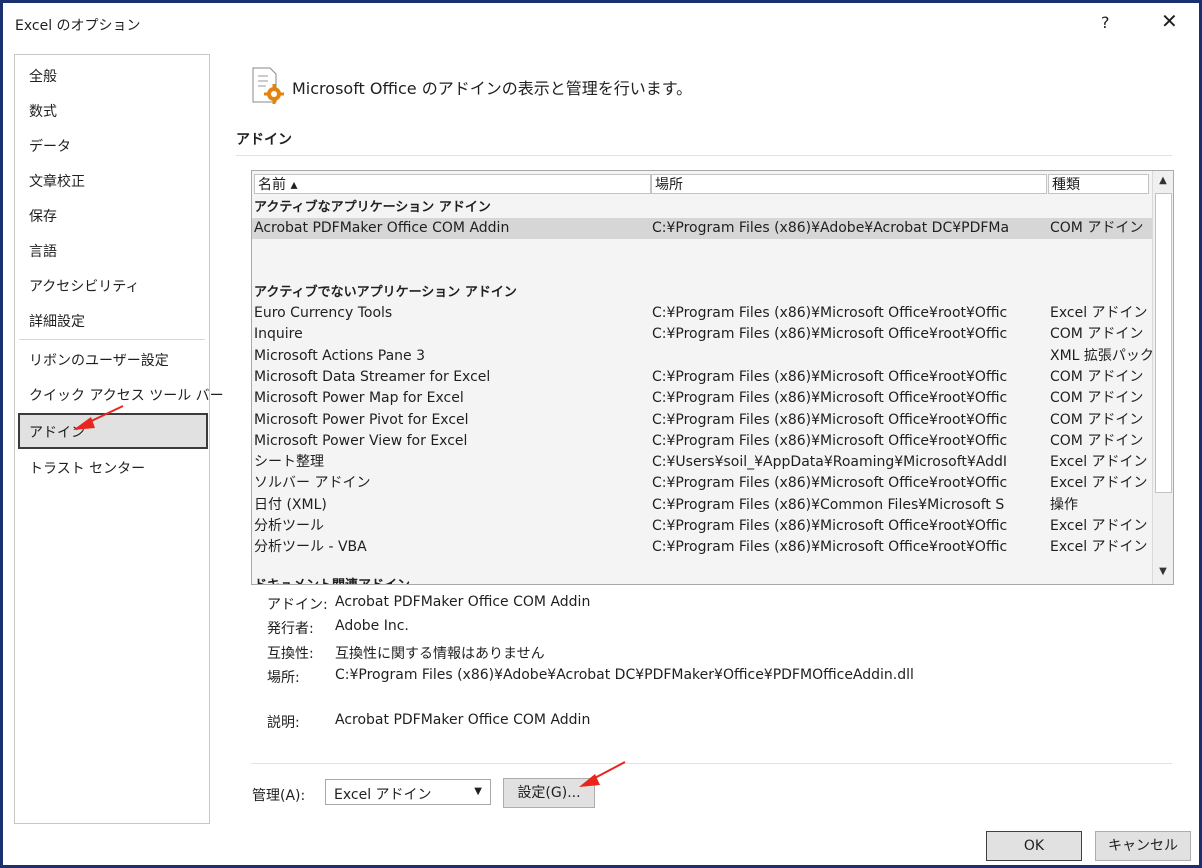  What do you see at coordinates (478, 791) in the screenshot?
I see `chevron-down-icon: ▼` at bounding box center [478, 791].